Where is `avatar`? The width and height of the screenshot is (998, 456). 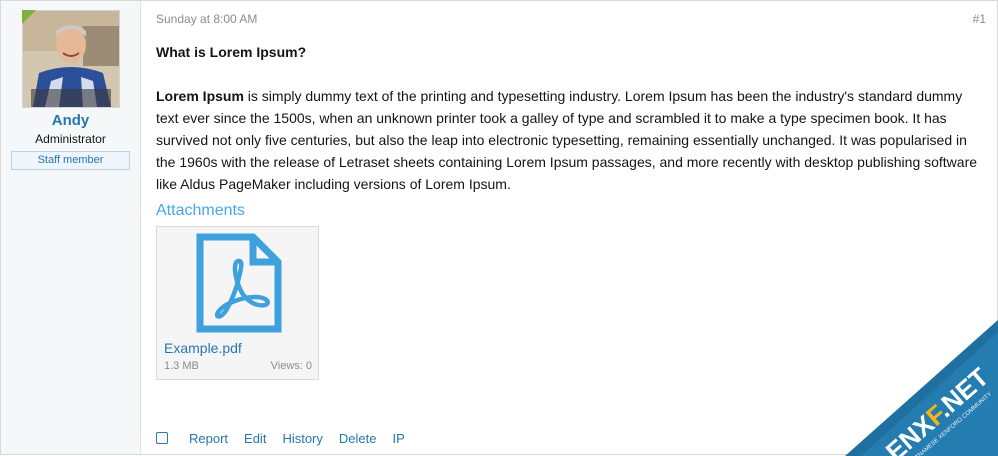
avatar is located at coordinates (71, 59).